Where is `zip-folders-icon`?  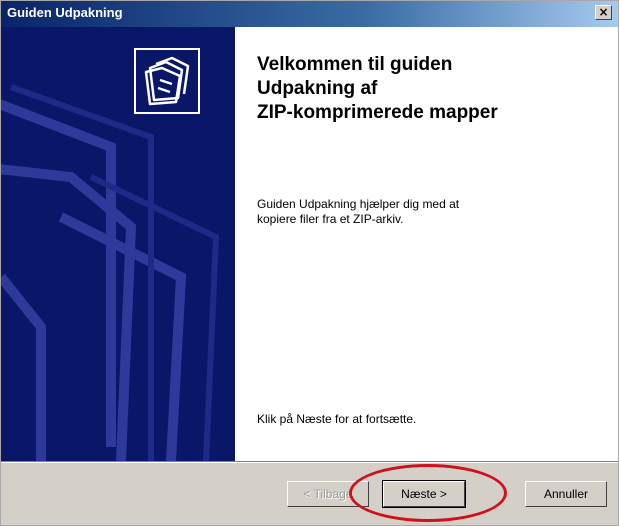
zip-folders-icon is located at coordinates (167, 81).